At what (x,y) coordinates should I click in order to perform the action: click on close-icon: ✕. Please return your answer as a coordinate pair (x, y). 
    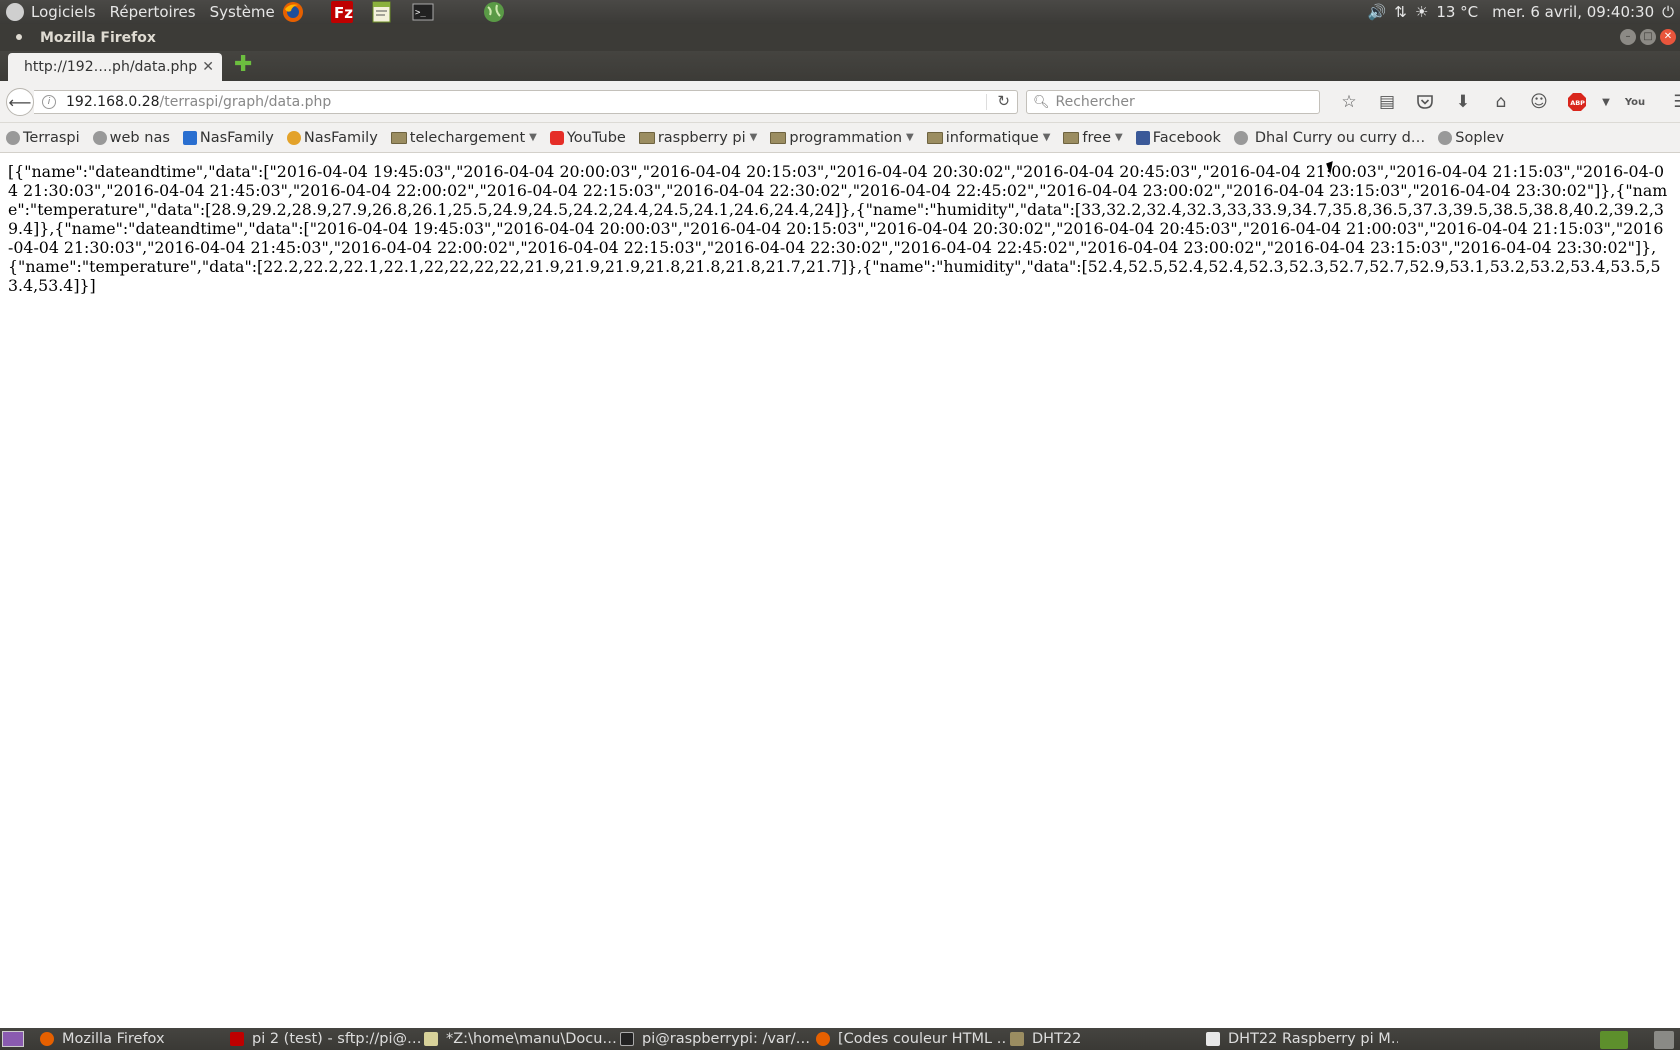
    Looking at the image, I should click on (1668, 37).